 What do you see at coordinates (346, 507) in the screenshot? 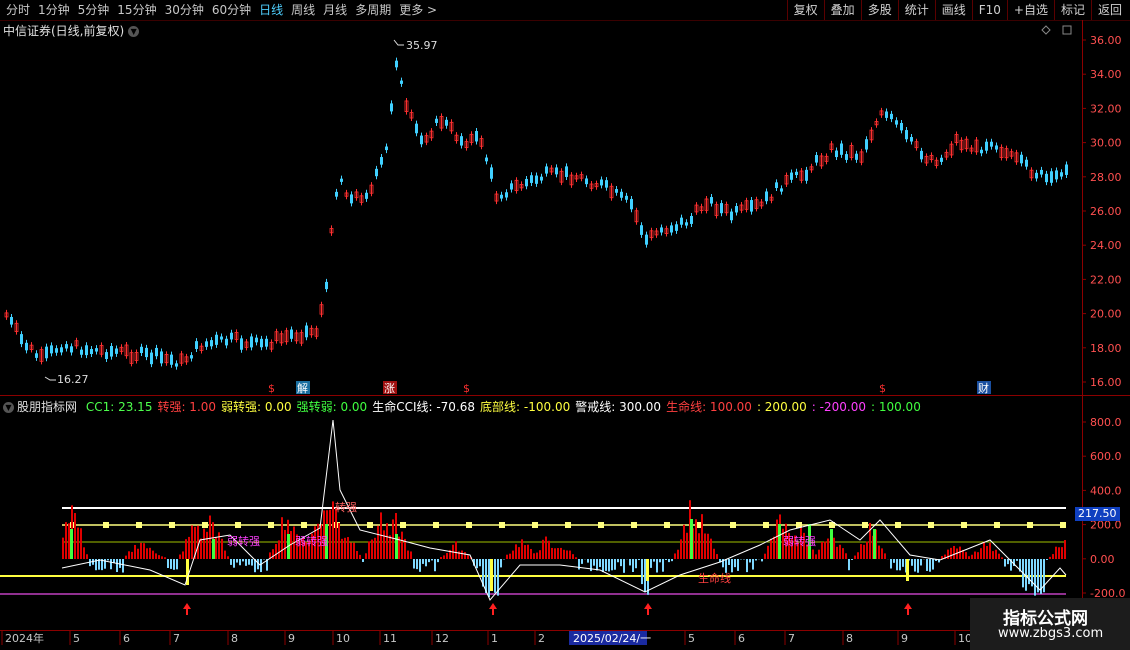
I see `label-zhuanqiang: 转强` at bounding box center [346, 507].